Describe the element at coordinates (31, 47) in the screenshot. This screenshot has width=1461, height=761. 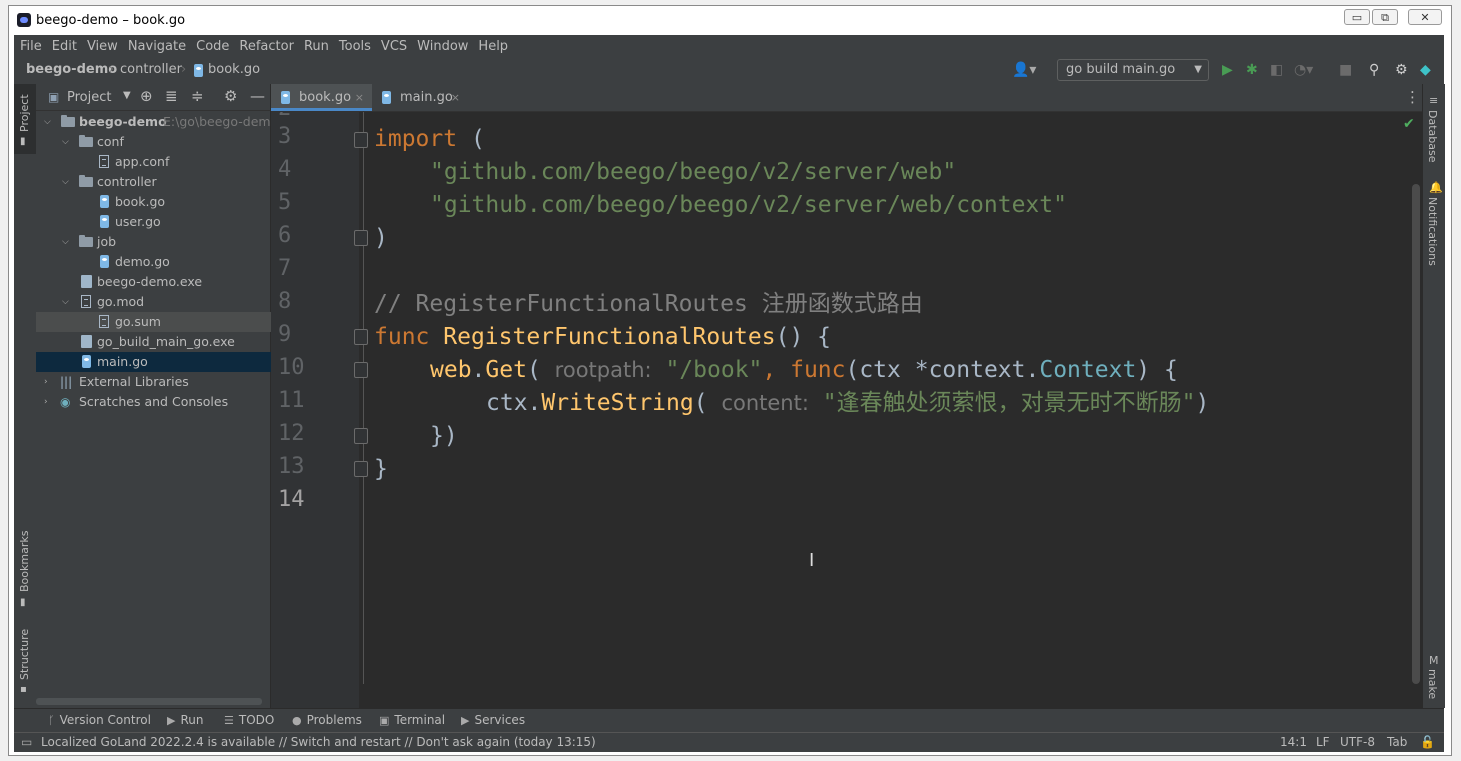
I see `menu-file: File` at that location.